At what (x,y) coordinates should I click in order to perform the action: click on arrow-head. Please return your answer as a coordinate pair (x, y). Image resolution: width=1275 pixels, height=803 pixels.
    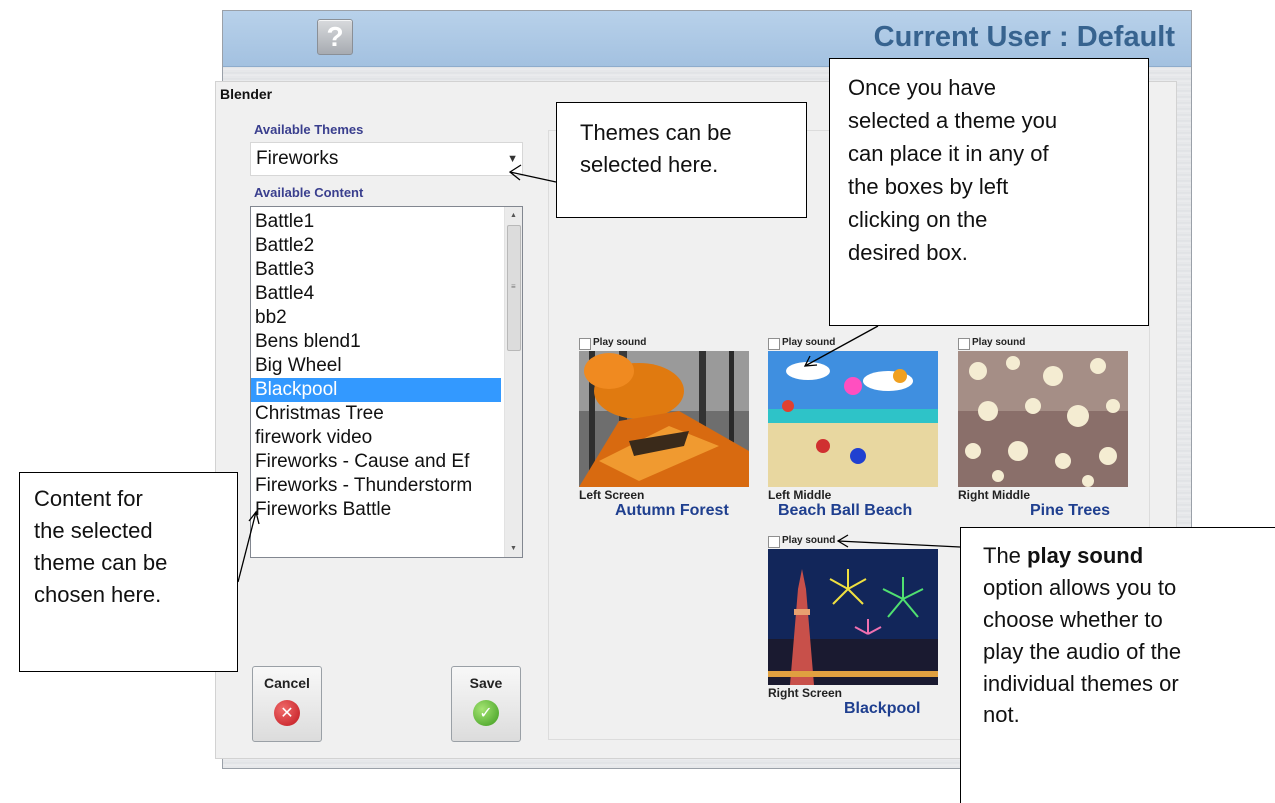
    Looking at the image, I should click on (515, 172).